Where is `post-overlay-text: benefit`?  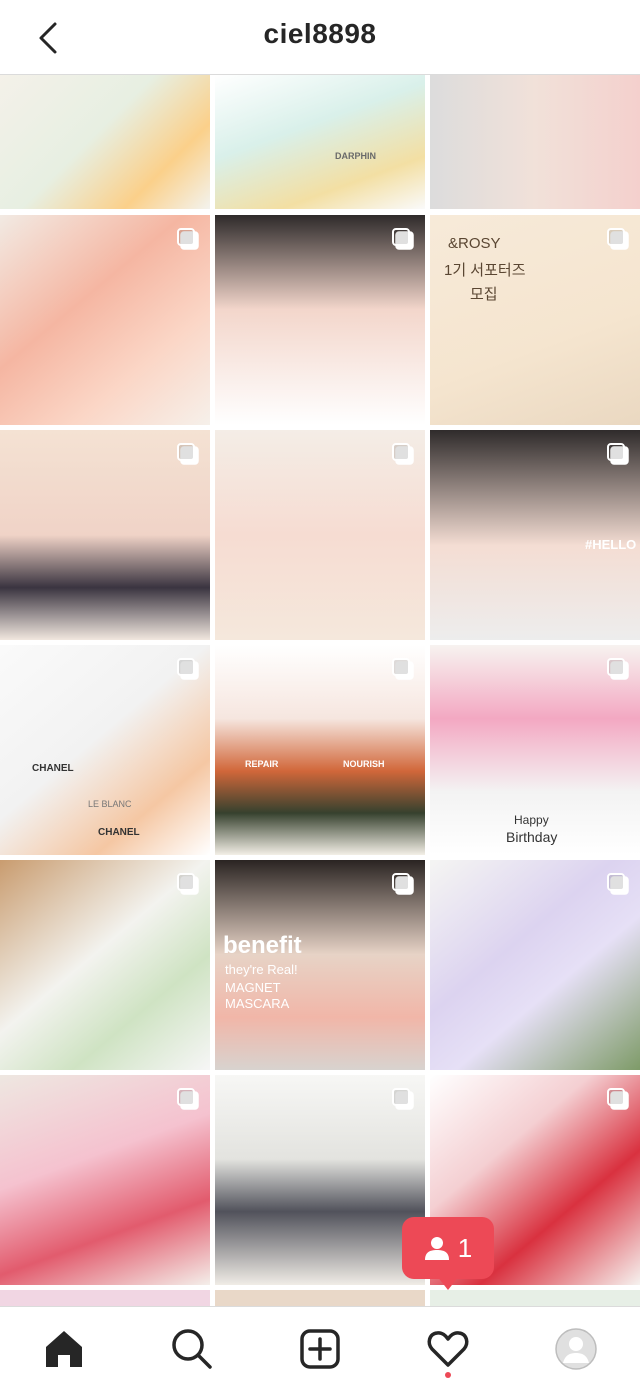
post-overlay-text: benefit is located at coordinates (262, 945).